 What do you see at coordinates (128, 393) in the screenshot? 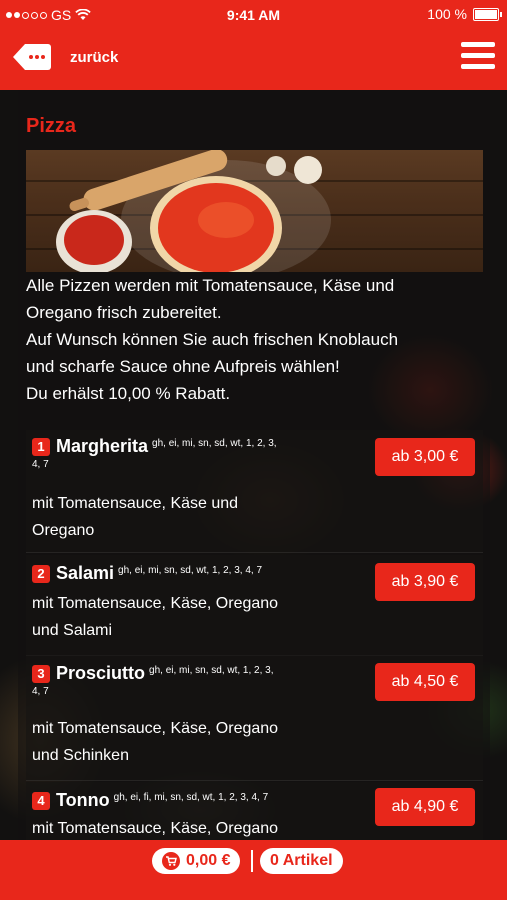
I see `intro-line: Du erhälst 10,00 % Rabatt.` at bounding box center [128, 393].